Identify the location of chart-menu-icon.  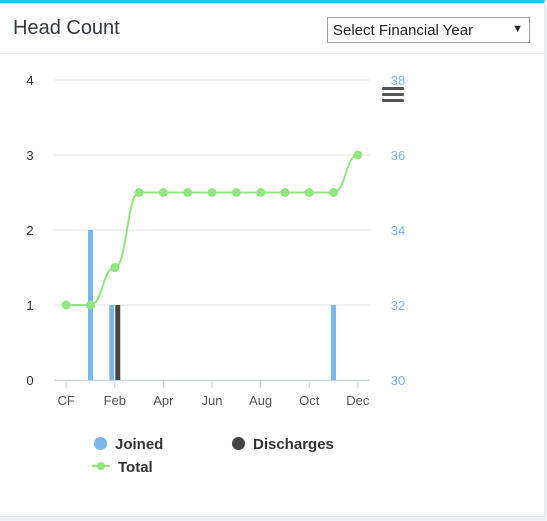
(393, 95).